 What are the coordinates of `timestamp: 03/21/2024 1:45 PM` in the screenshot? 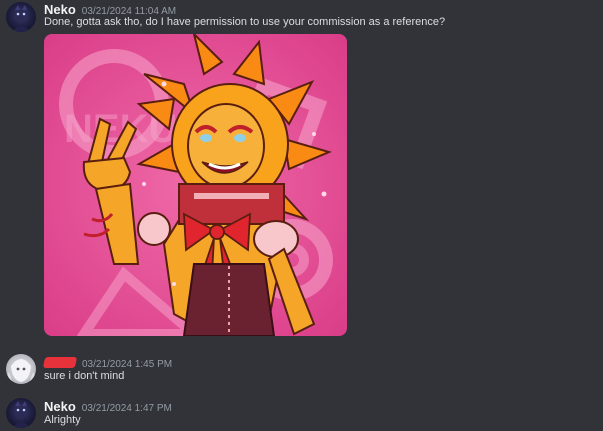 It's located at (127, 364).